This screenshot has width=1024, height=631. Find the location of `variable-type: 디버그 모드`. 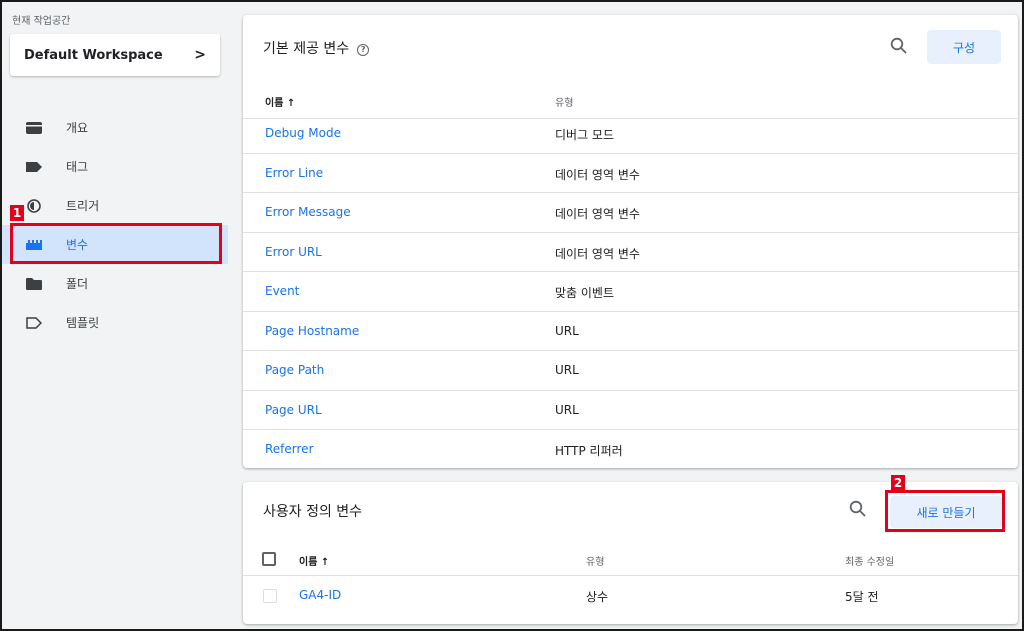

variable-type: 디버그 모드 is located at coordinates (585, 135).